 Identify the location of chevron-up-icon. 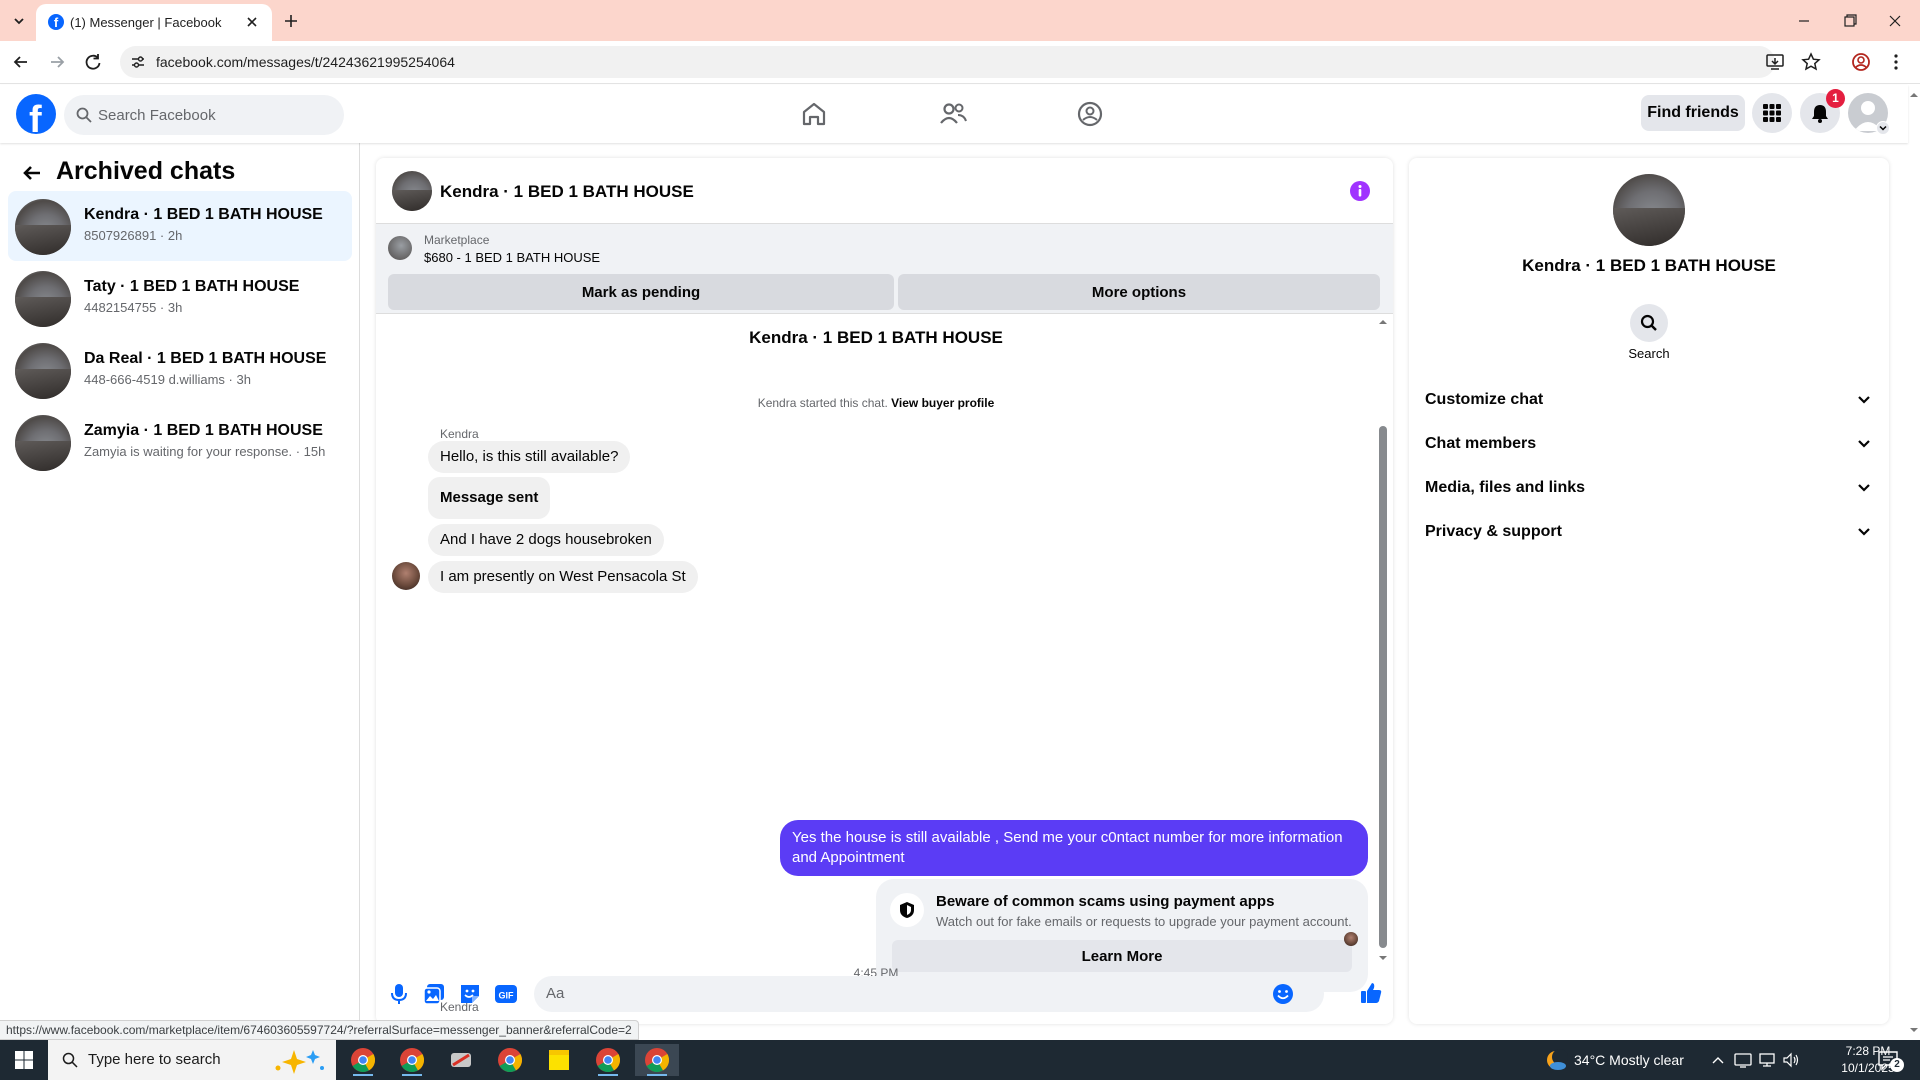
(1718, 1060).